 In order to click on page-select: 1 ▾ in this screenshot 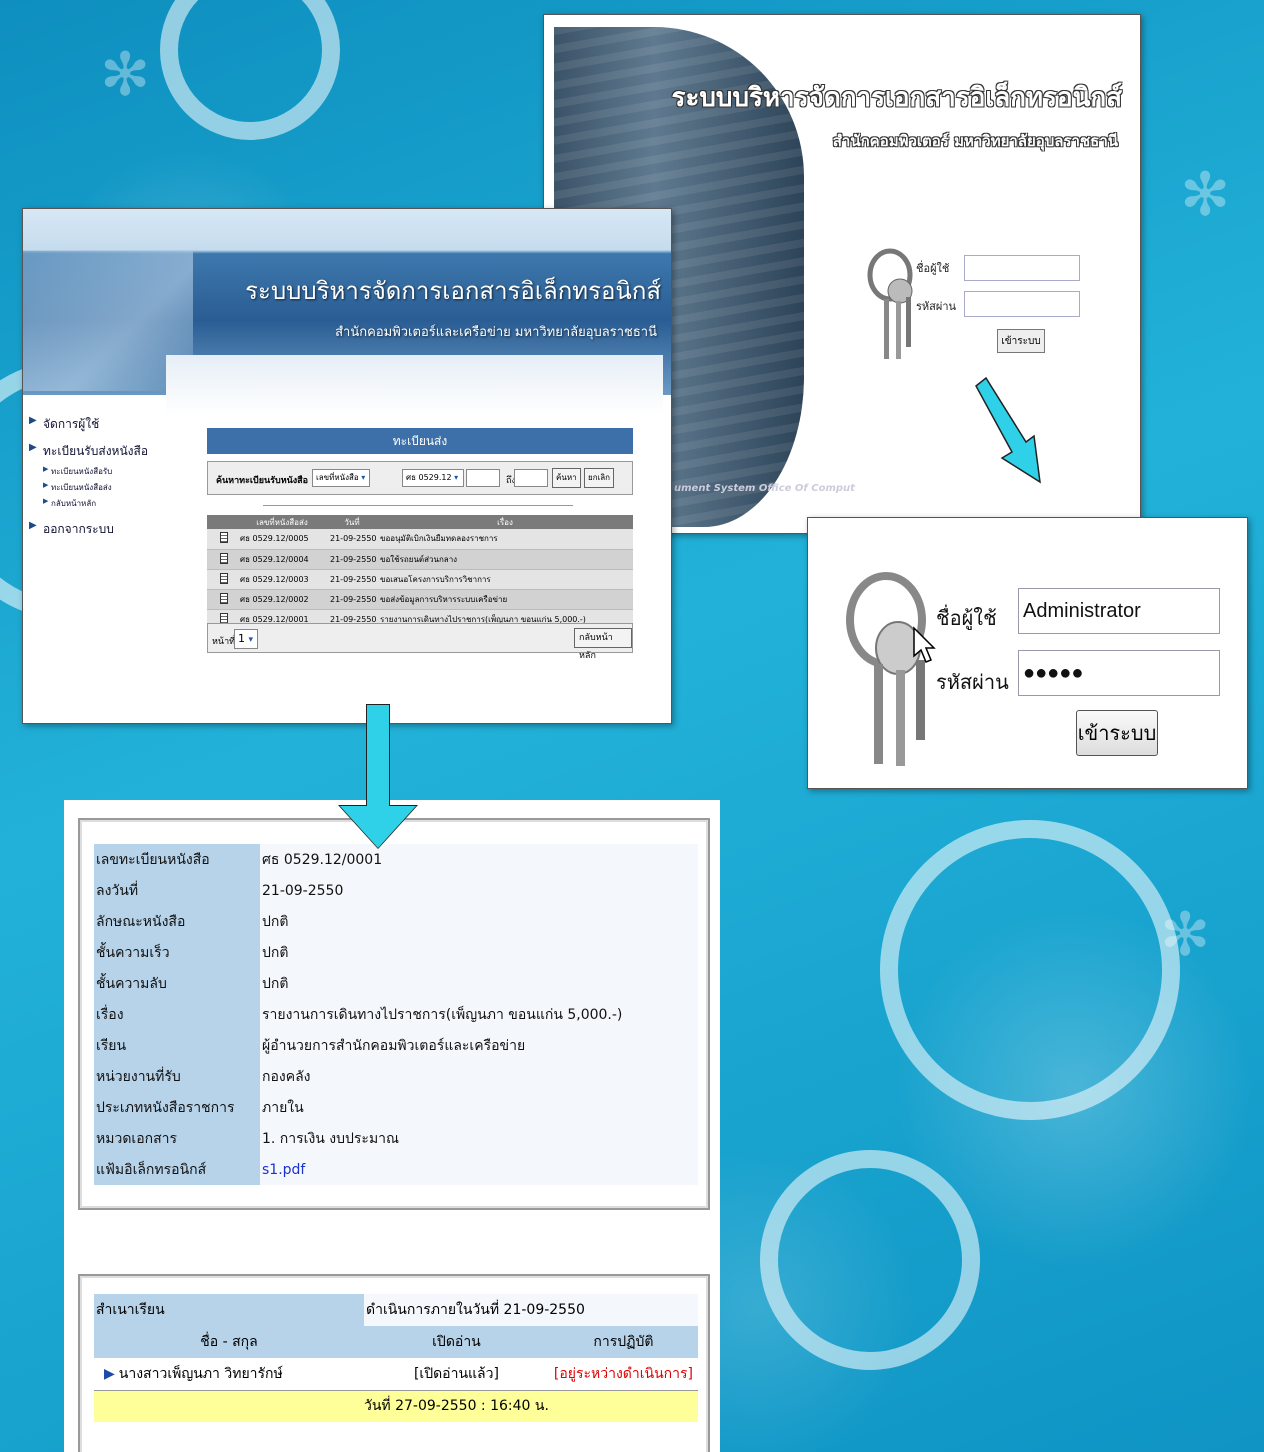, I will do `click(246, 639)`.